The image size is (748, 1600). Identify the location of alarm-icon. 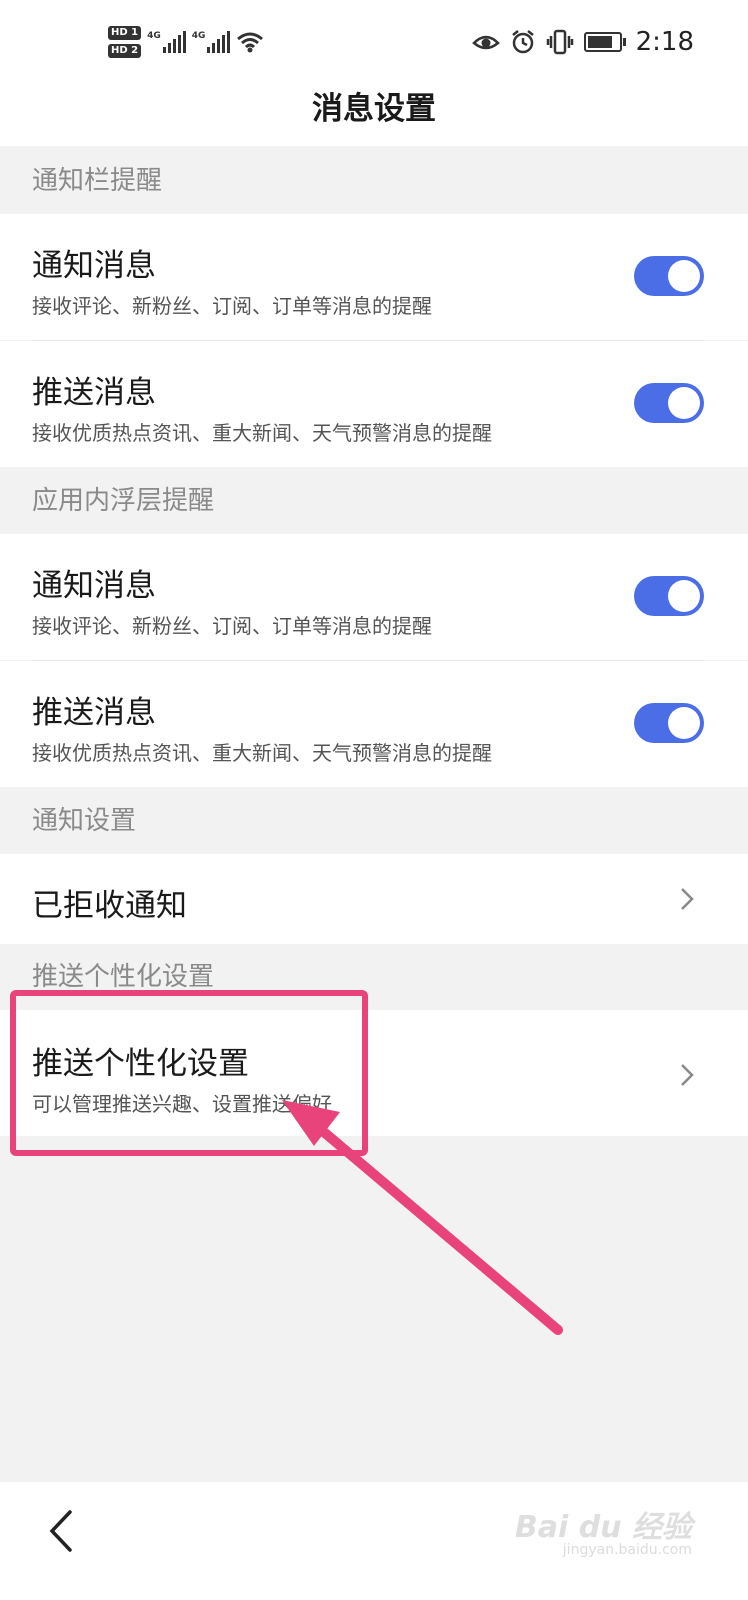
(522, 42).